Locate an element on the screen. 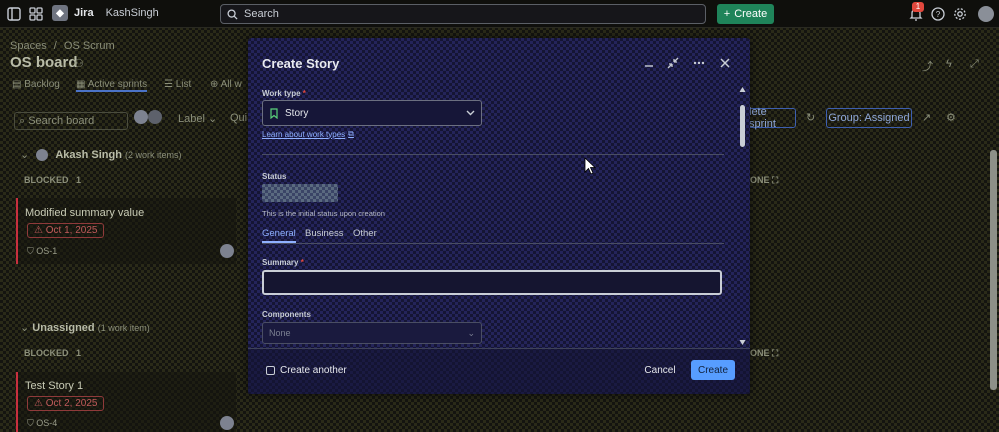 This screenshot has height=432, width=999. help-icon: ? is located at coordinates (938, 14).